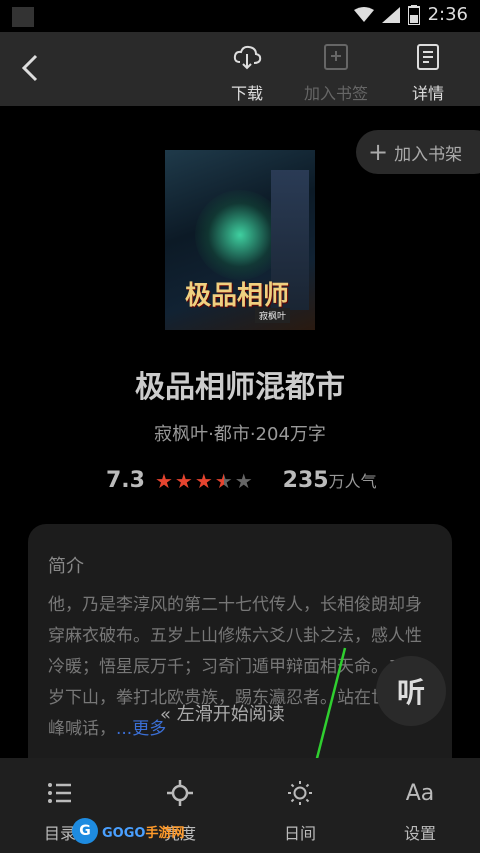  What do you see at coordinates (141, 729) in the screenshot?
I see `more-link: ...更多` at bounding box center [141, 729].